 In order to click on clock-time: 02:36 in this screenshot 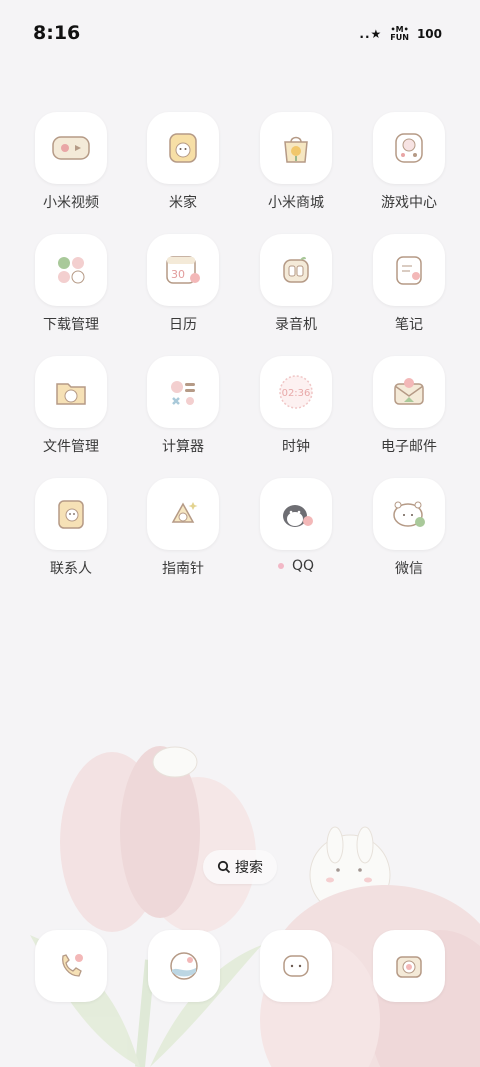, I will do `click(296, 393)`.